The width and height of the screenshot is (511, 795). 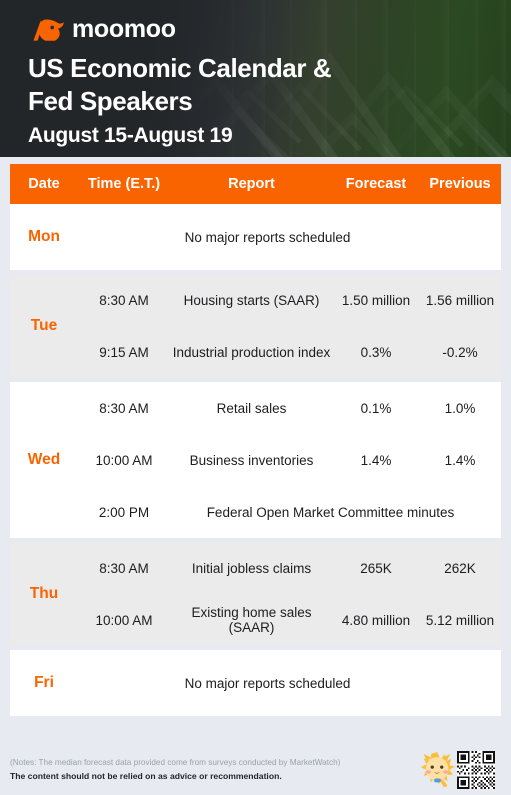 I want to click on cell-time: 2:00 PM, so click(x=124, y=512).